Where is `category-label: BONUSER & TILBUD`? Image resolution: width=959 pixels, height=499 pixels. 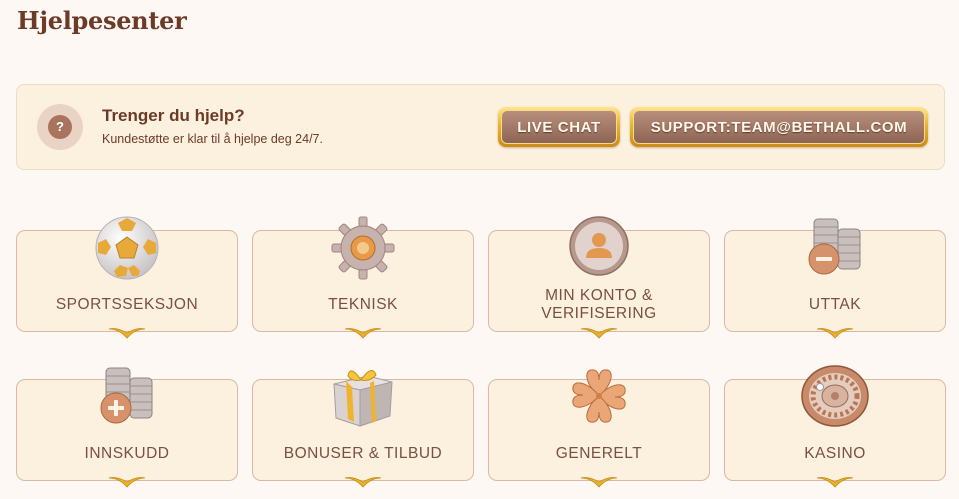
category-label: BONUSER & TILBUD is located at coordinates (363, 453).